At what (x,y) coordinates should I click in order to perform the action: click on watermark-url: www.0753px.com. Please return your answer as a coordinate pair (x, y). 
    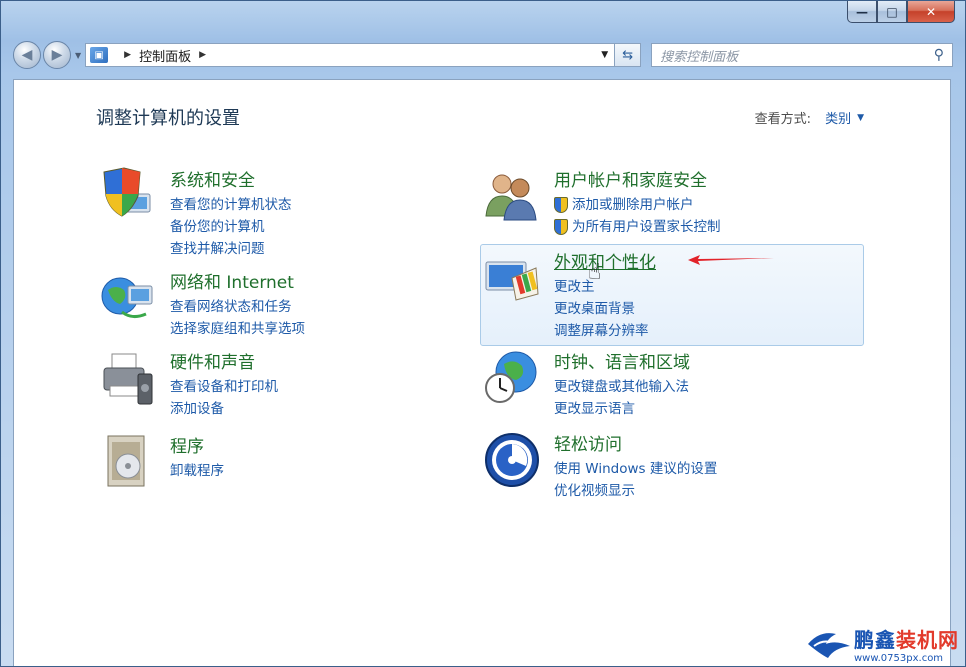
    Looking at the image, I should click on (899, 658).